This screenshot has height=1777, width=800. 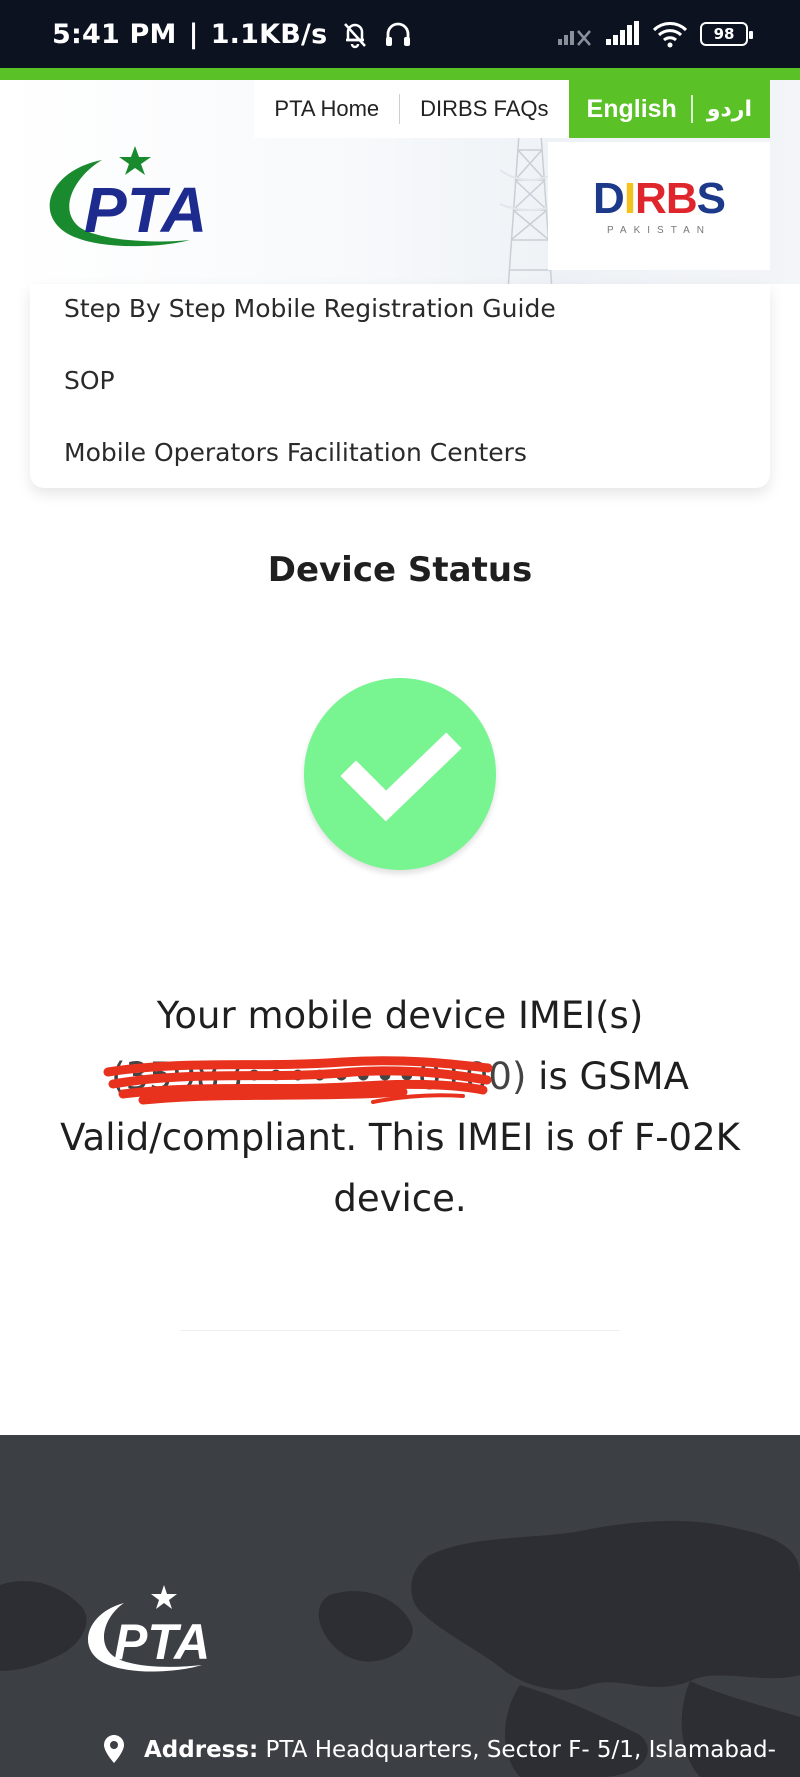 What do you see at coordinates (89, 380) in the screenshot?
I see `menu-item-sop: SOP` at bounding box center [89, 380].